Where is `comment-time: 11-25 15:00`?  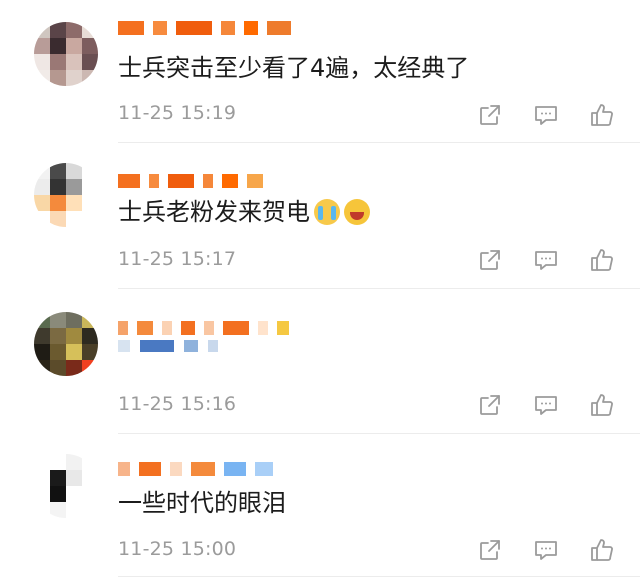 comment-time: 11-25 15:00 is located at coordinates (177, 549).